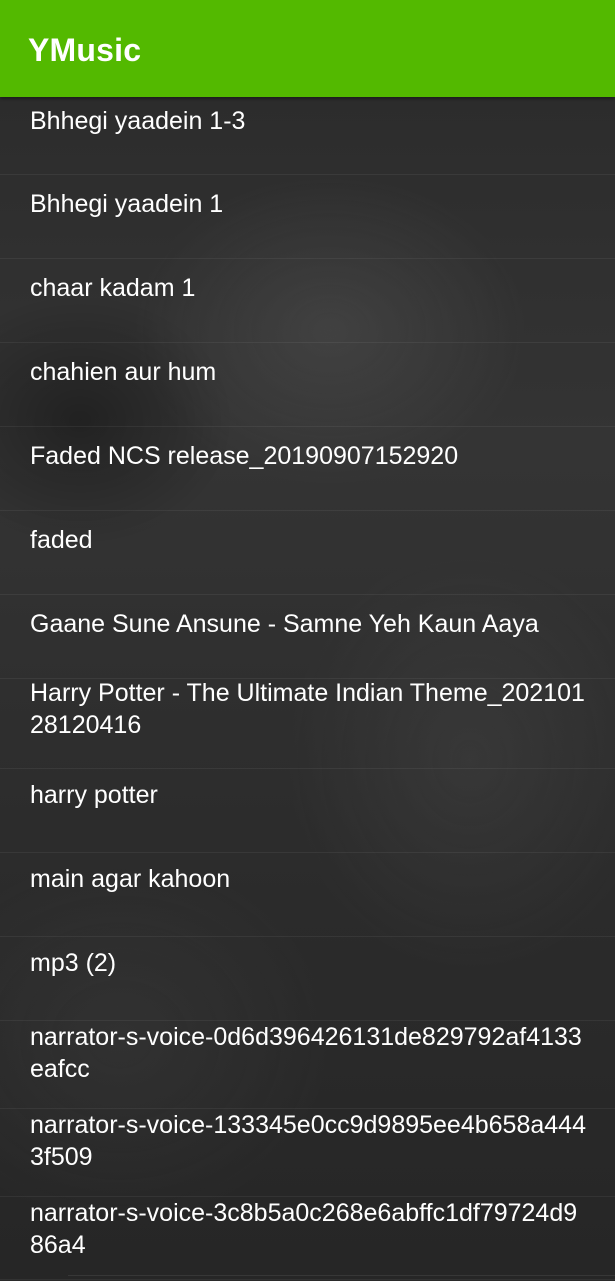 The height and width of the screenshot is (1281, 615). What do you see at coordinates (94, 795) in the screenshot?
I see `song-title: harry potter` at bounding box center [94, 795].